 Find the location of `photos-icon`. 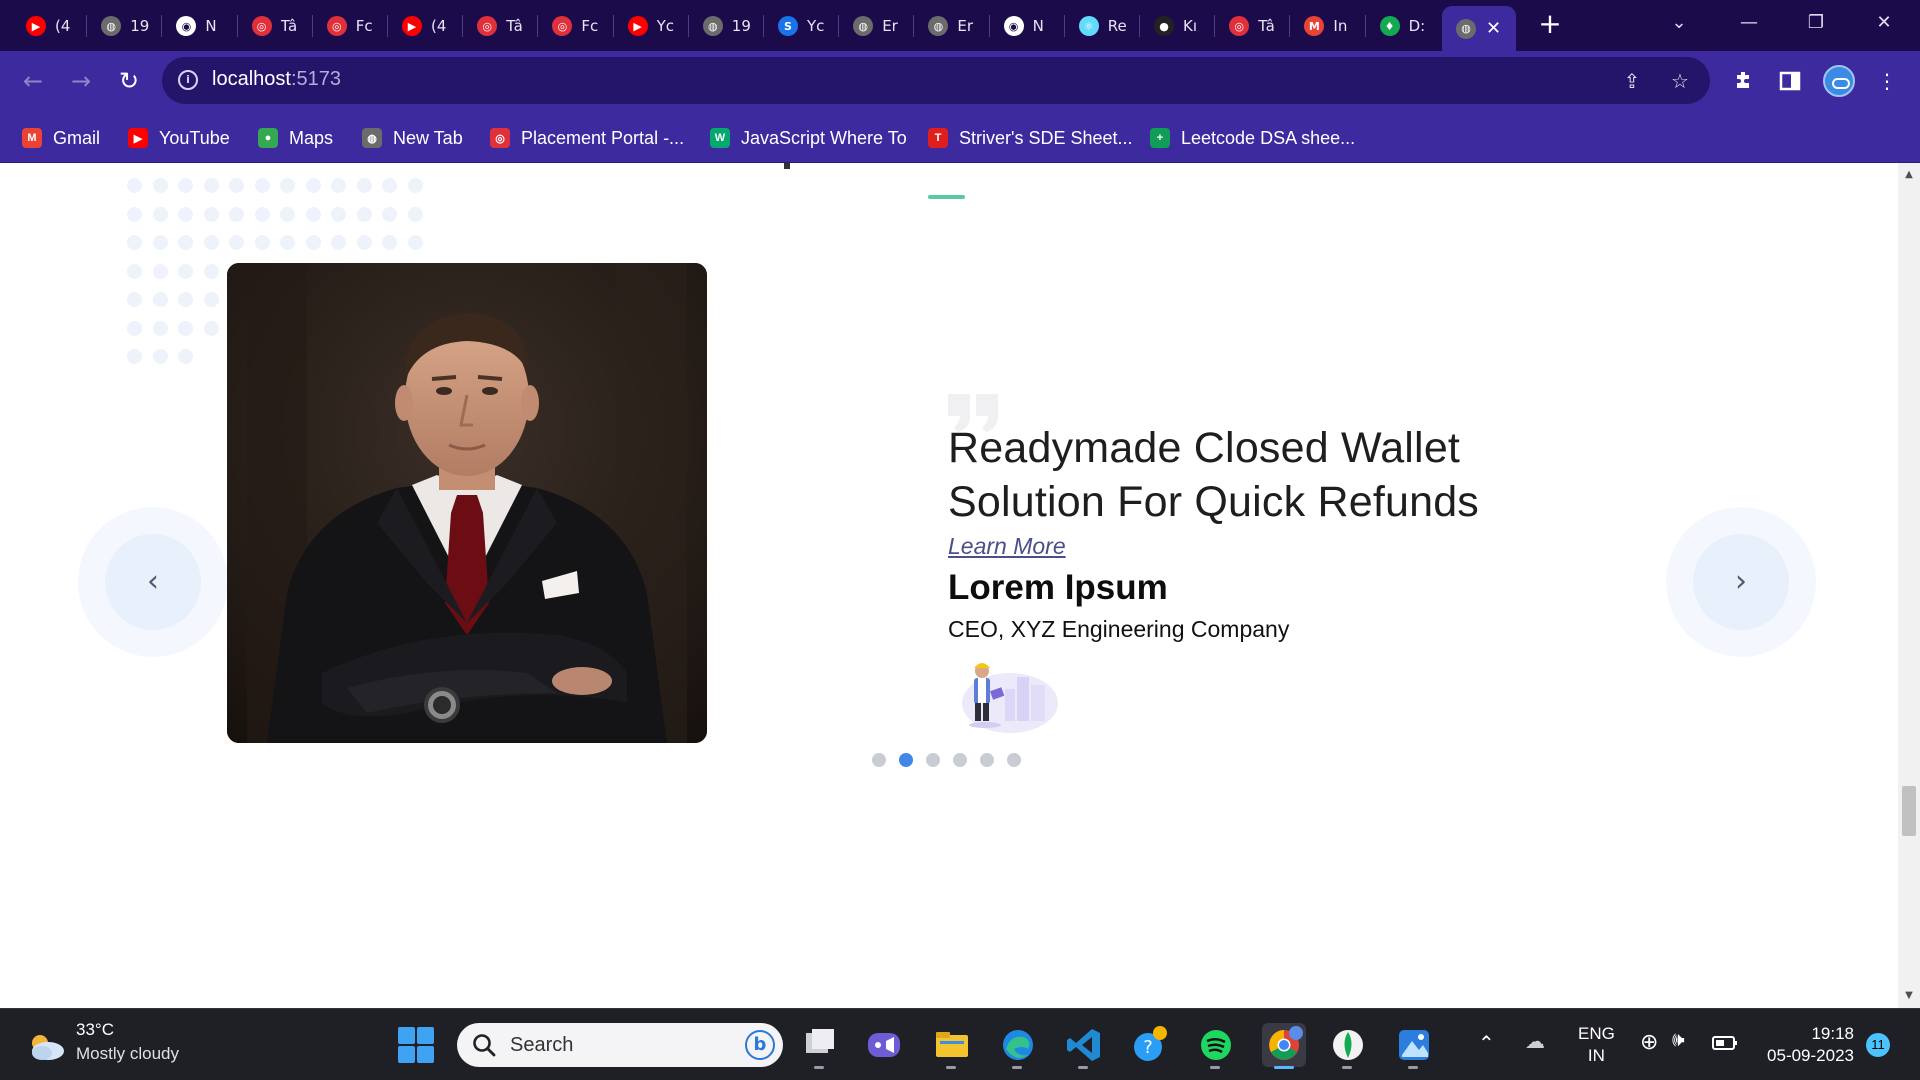

photos-icon is located at coordinates (1414, 1046).